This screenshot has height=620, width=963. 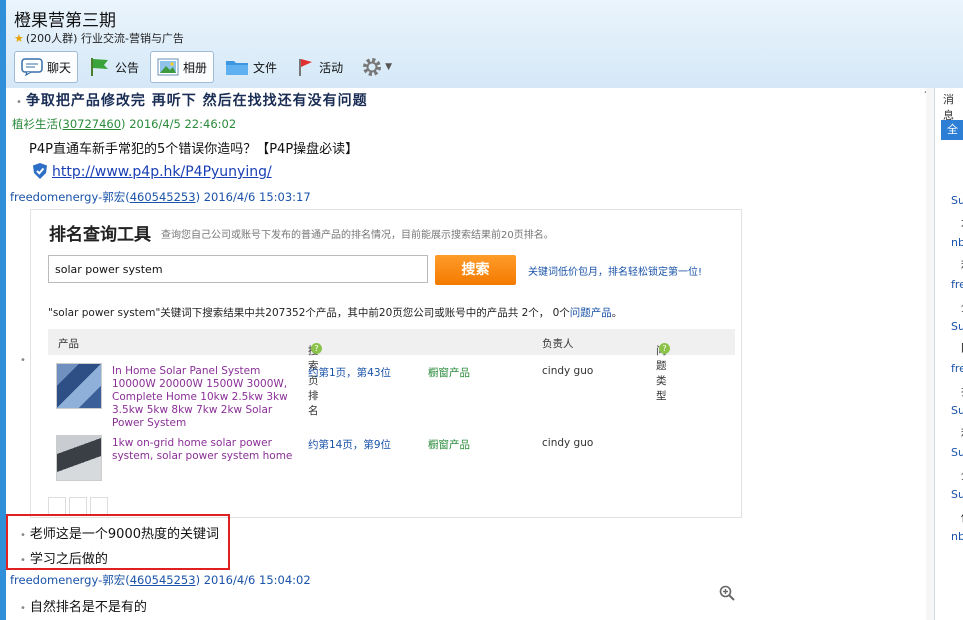 I want to click on flag-icon, so click(x=100, y=67).